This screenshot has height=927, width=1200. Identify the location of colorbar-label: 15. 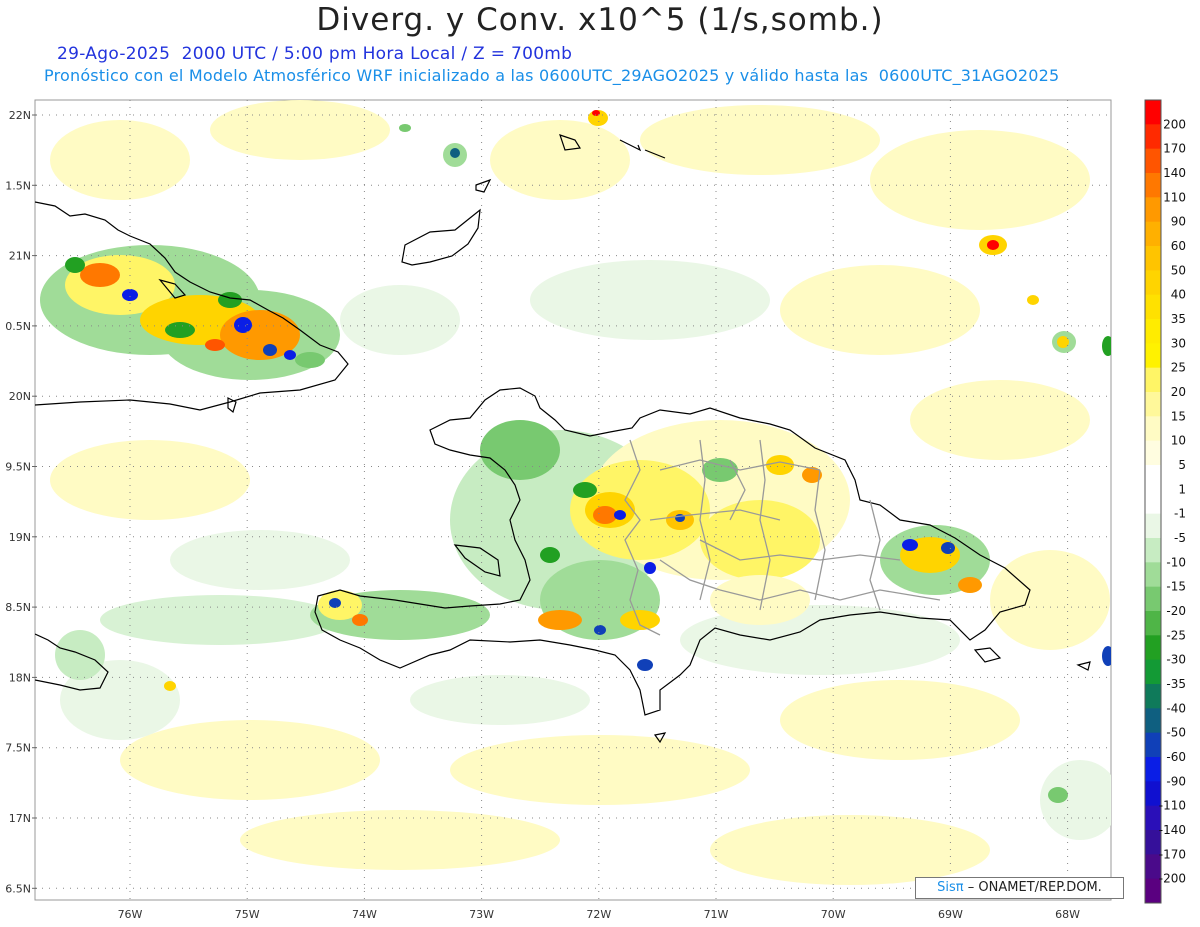
(1178, 416).